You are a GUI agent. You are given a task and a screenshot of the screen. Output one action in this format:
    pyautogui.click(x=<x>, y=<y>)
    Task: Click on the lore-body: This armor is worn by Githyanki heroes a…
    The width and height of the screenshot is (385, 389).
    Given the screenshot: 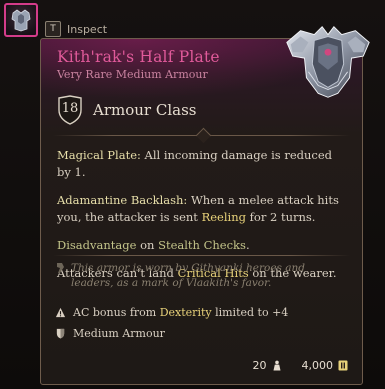 What is the action you would take?
    pyautogui.click(x=188, y=275)
    